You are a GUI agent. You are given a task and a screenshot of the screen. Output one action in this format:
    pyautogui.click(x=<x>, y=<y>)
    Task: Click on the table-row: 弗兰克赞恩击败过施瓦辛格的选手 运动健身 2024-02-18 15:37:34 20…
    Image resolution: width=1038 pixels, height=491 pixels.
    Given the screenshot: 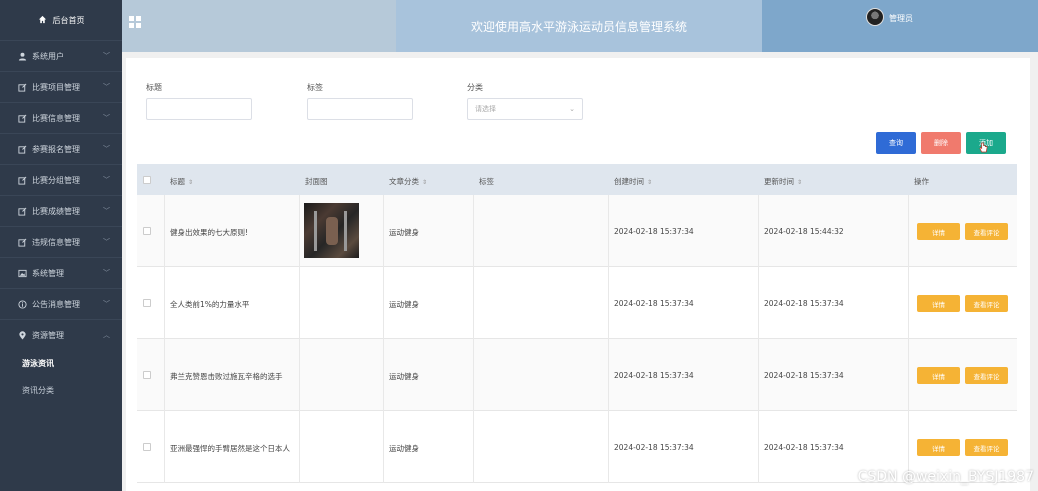 What is the action you would take?
    pyautogui.click(x=577, y=375)
    